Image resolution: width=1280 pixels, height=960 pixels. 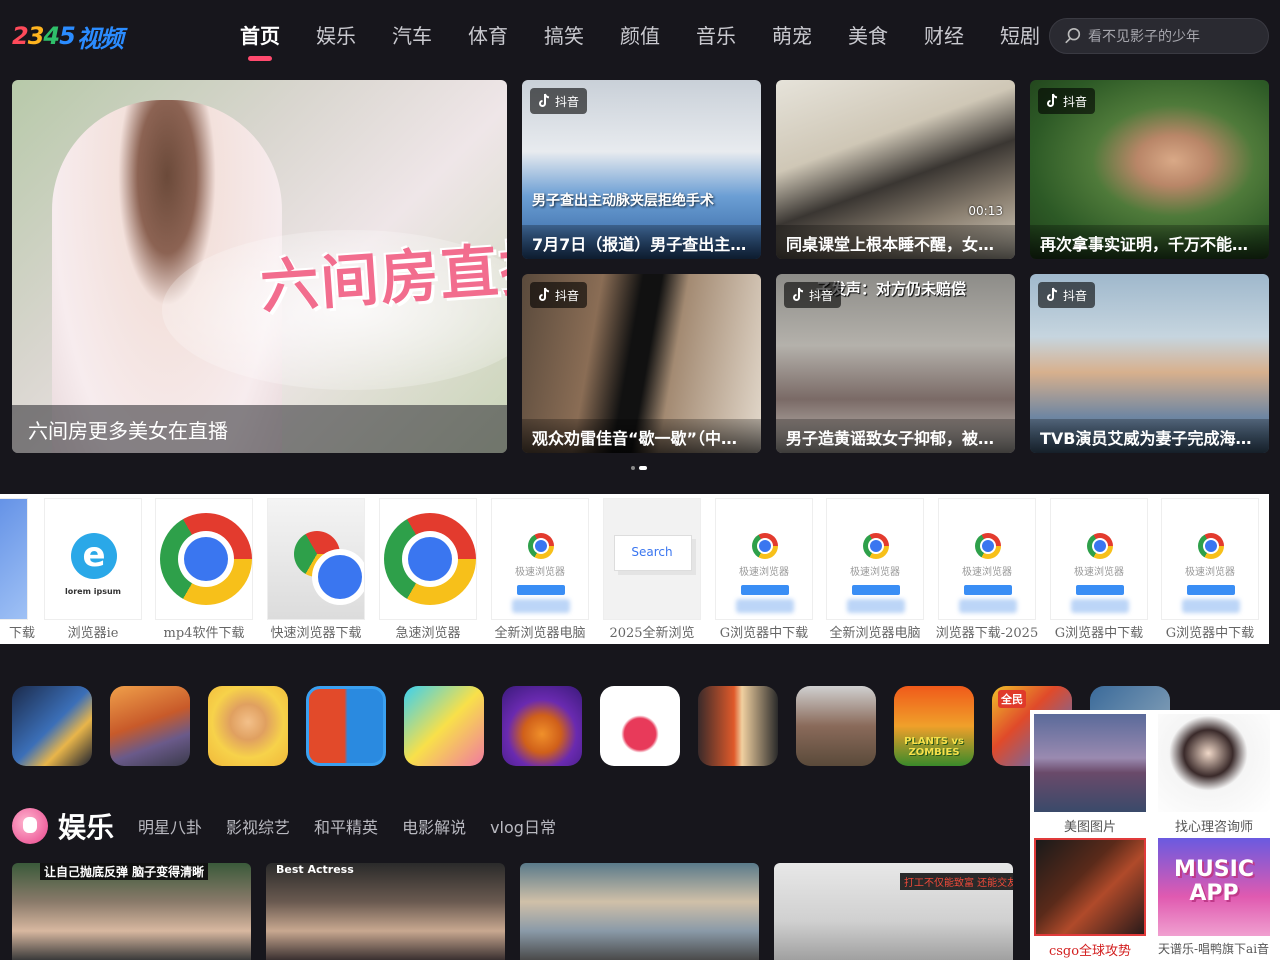 What do you see at coordinates (1073, 35) in the screenshot?
I see `search-icon` at bounding box center [1073, 35].